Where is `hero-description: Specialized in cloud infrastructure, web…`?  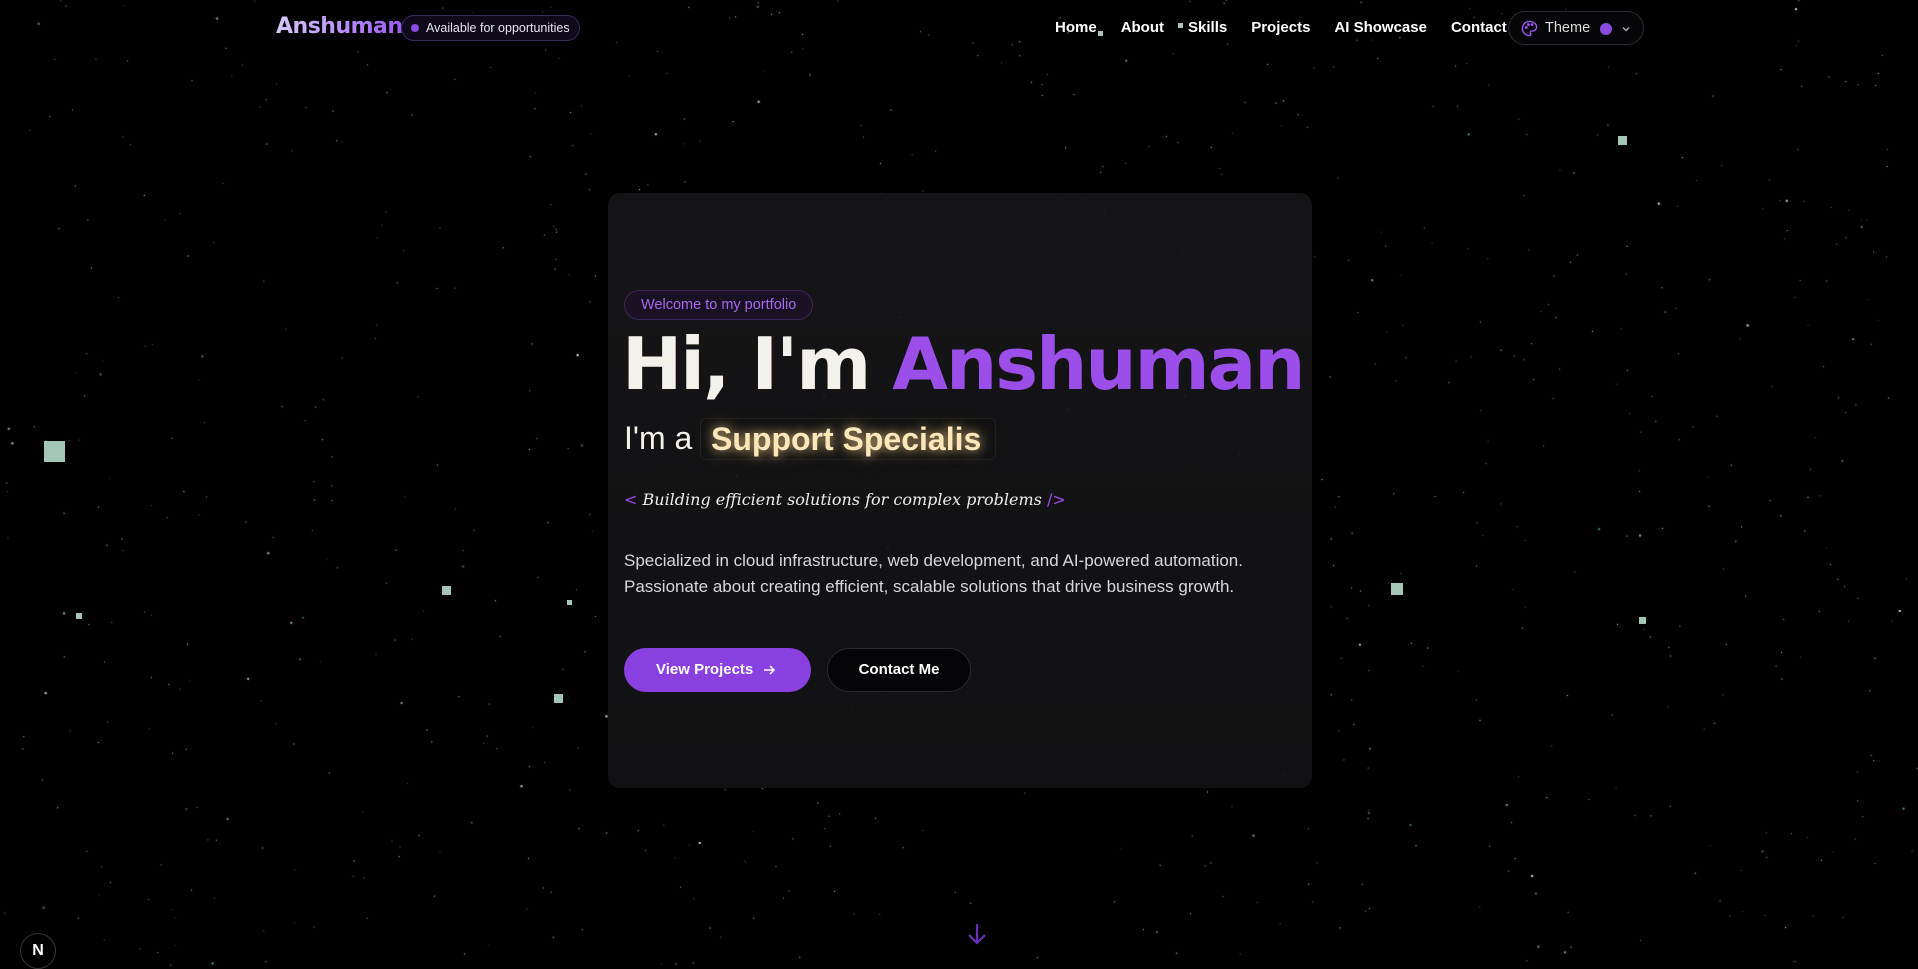 hero-description: Specialized in cloud infrastructure, web… is located at coordinates (933, 573).